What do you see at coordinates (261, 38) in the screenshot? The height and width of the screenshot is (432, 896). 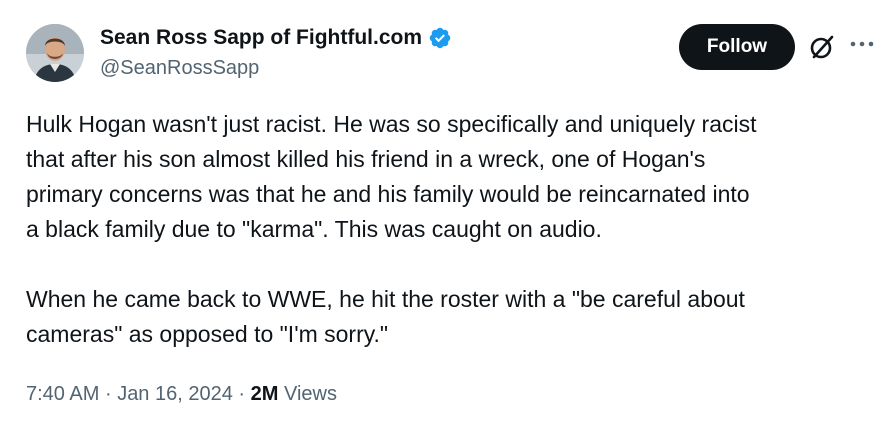 I see `author-display-name: Sean Ross Sapp of Fightful.com` at bounding box center [261, 38].